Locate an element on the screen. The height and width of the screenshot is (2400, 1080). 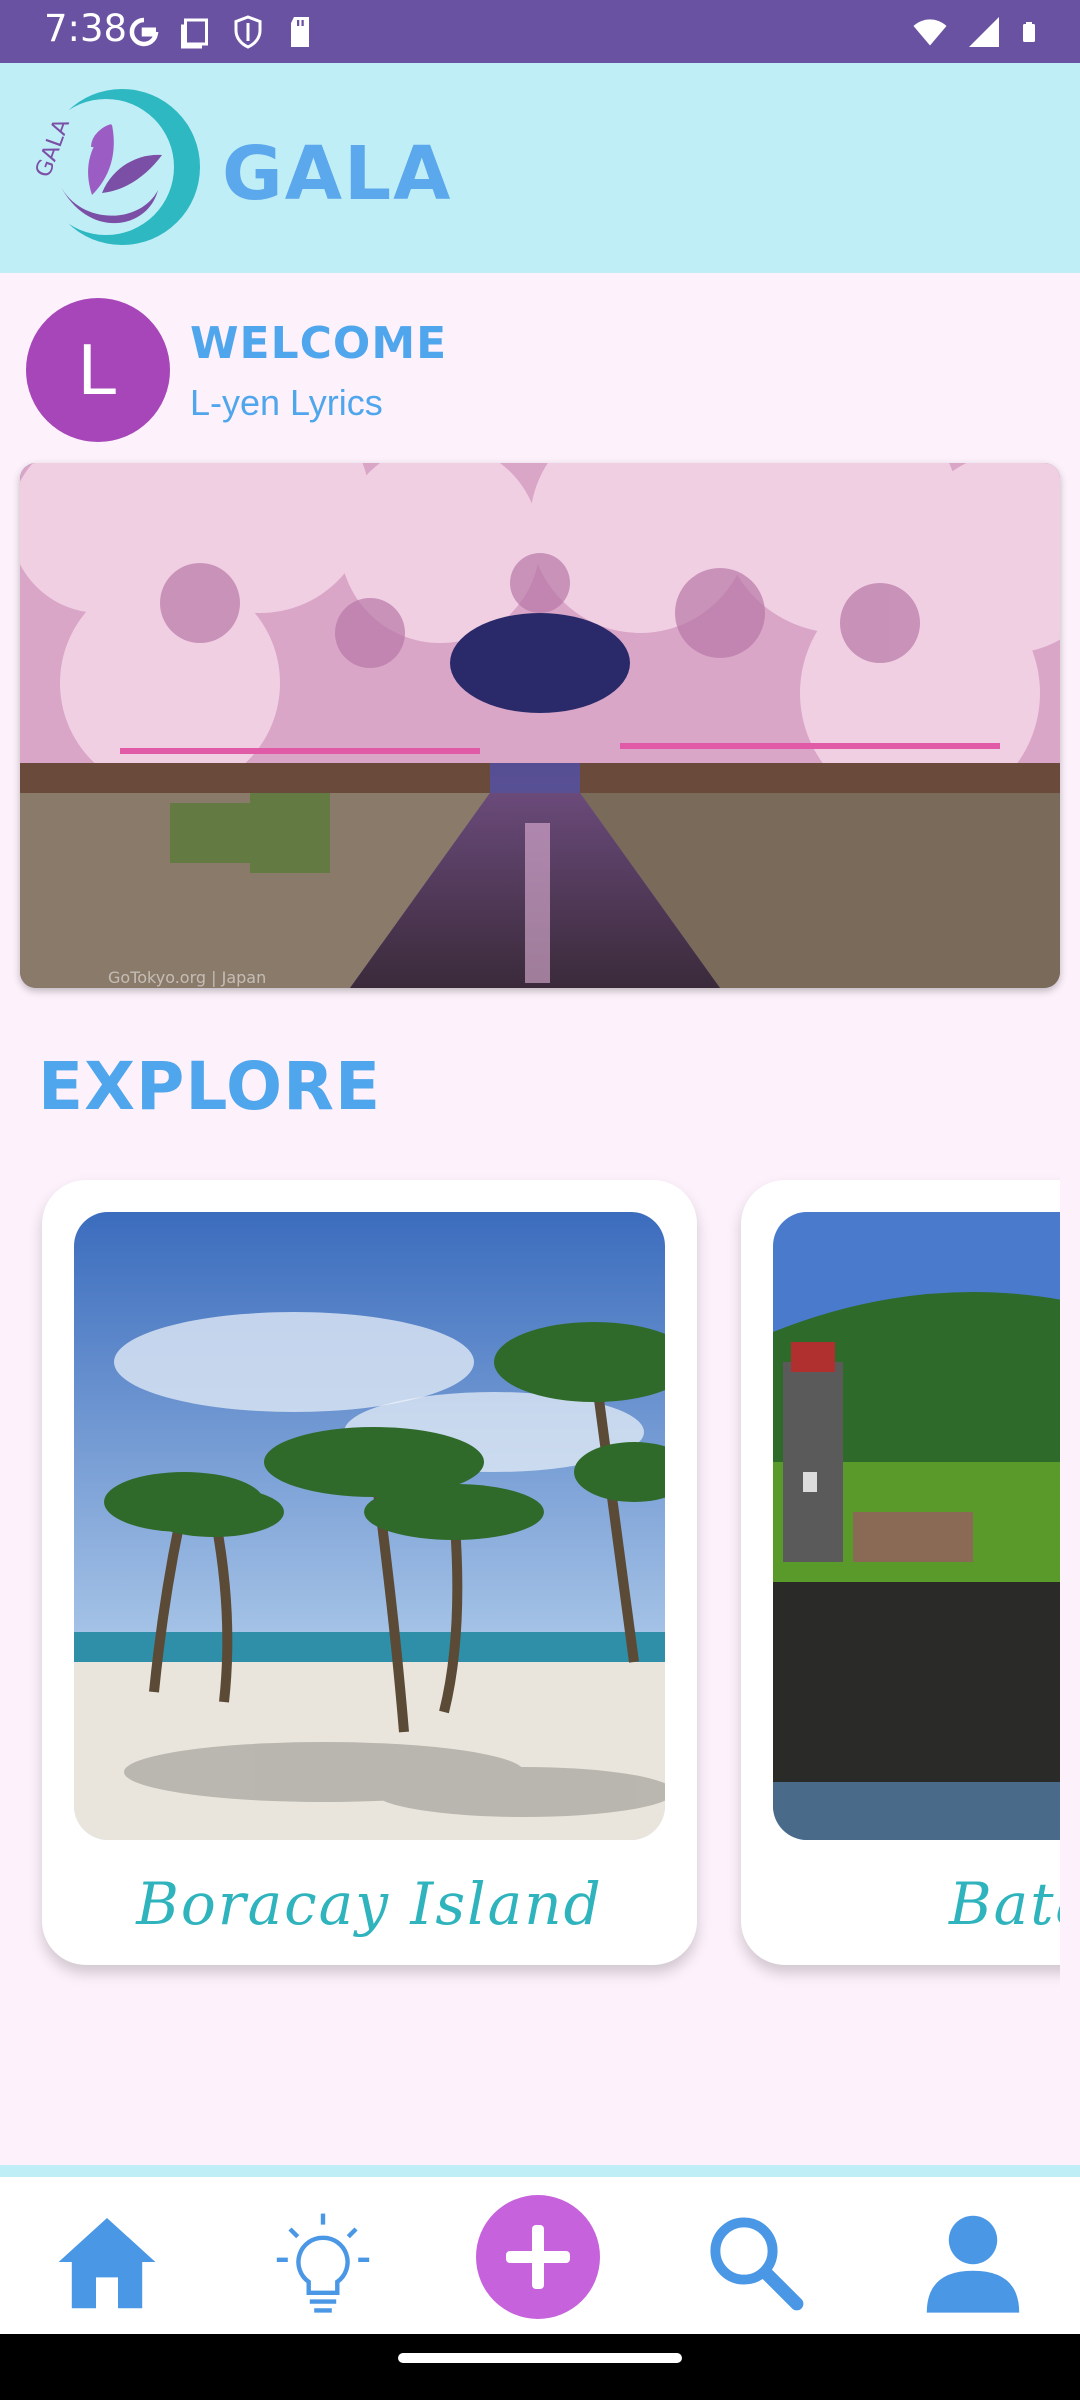
signal-icon is located at coordinates (984, 32).